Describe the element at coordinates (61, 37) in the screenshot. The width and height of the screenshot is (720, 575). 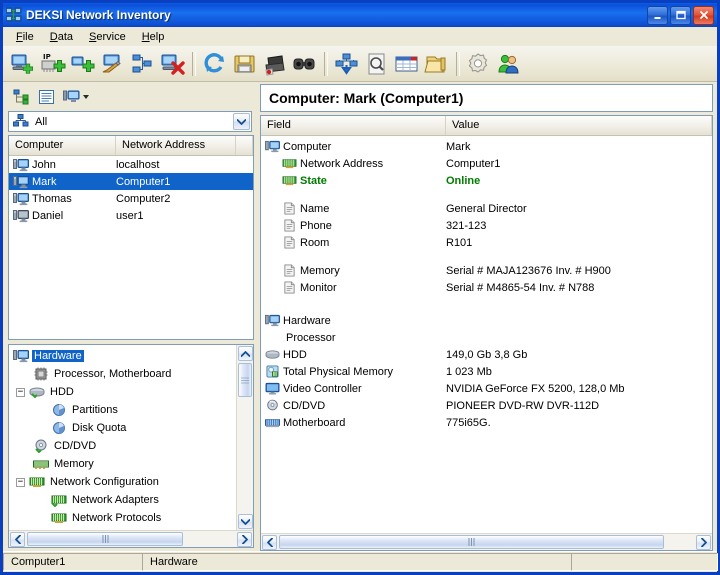
I see `menu-data: Data` at that location.